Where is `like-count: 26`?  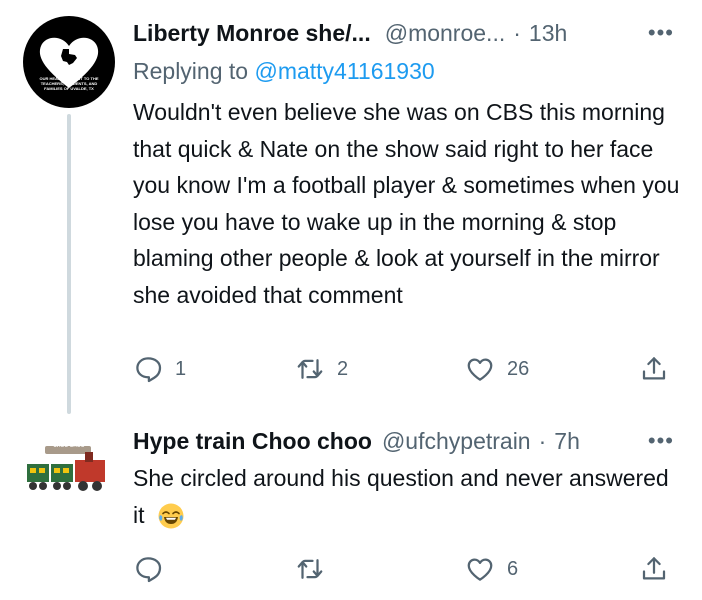 like-count: 26 is located at coordinates (518, 368).